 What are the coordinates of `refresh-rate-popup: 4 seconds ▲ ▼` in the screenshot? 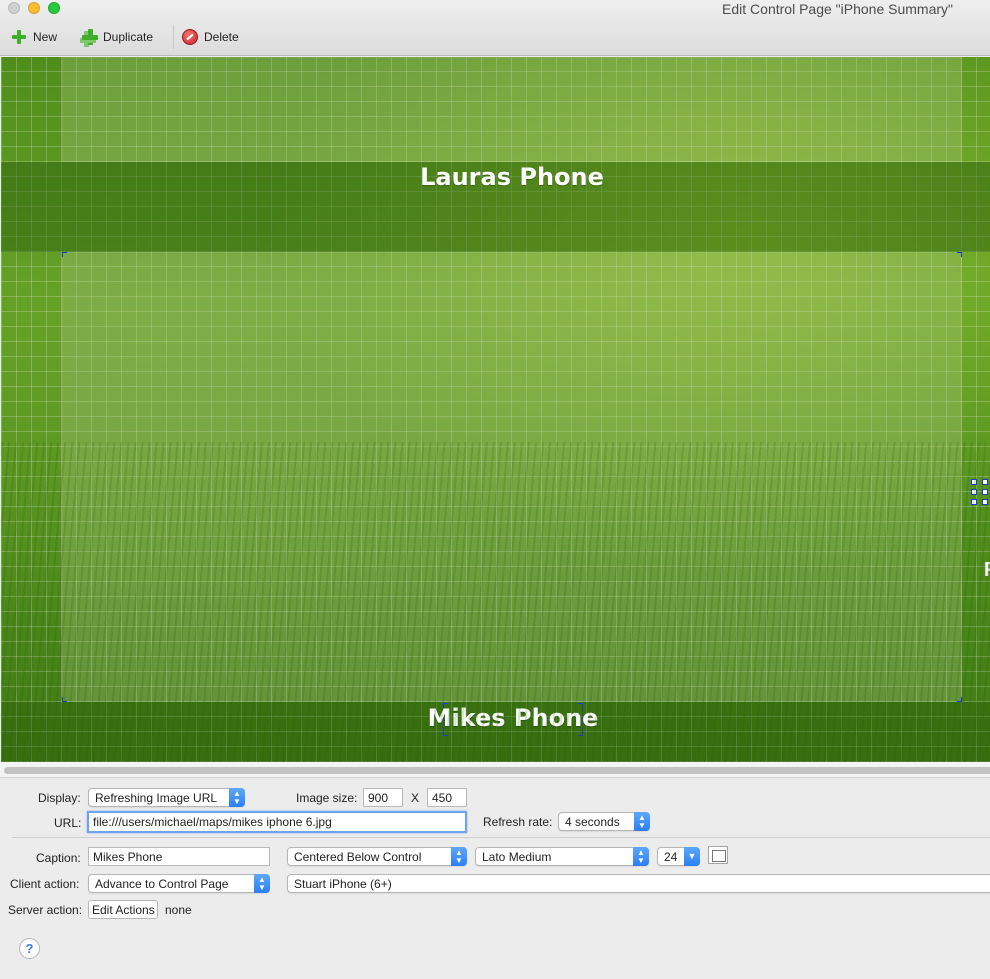 It's located at (604, 821).